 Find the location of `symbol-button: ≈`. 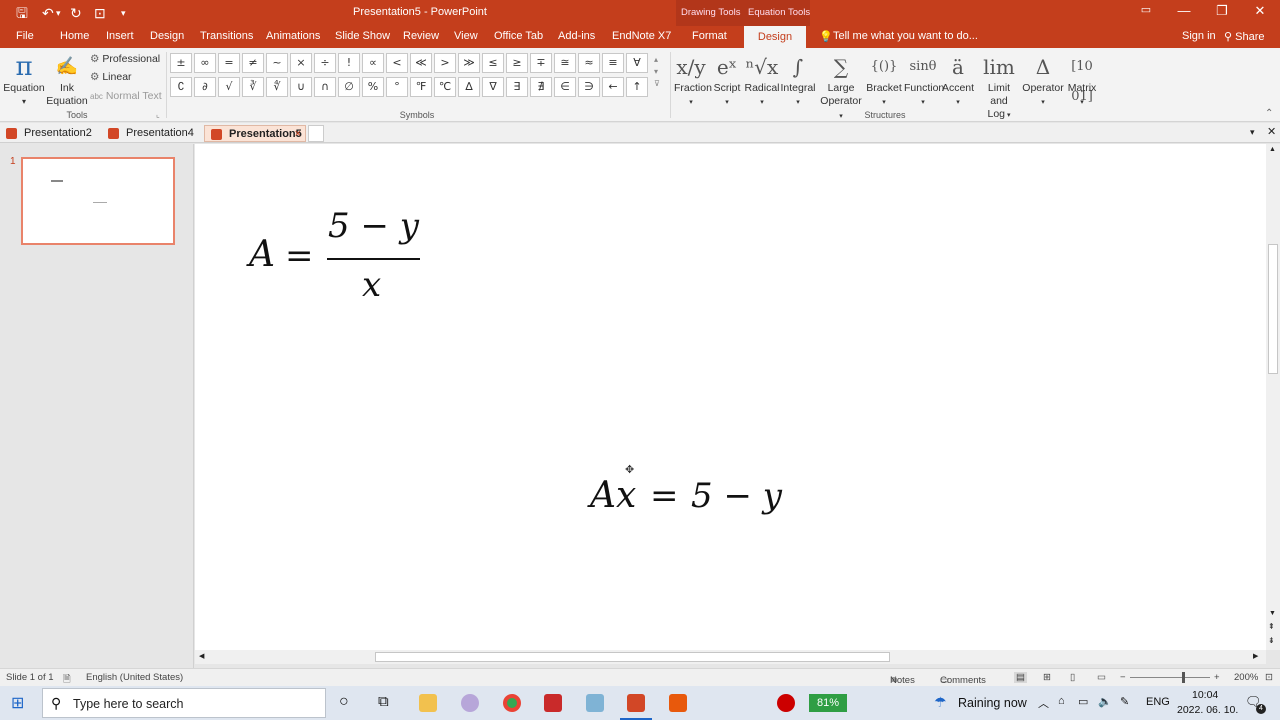

symbol-button: ≈ is located at coordinates (589, 63).